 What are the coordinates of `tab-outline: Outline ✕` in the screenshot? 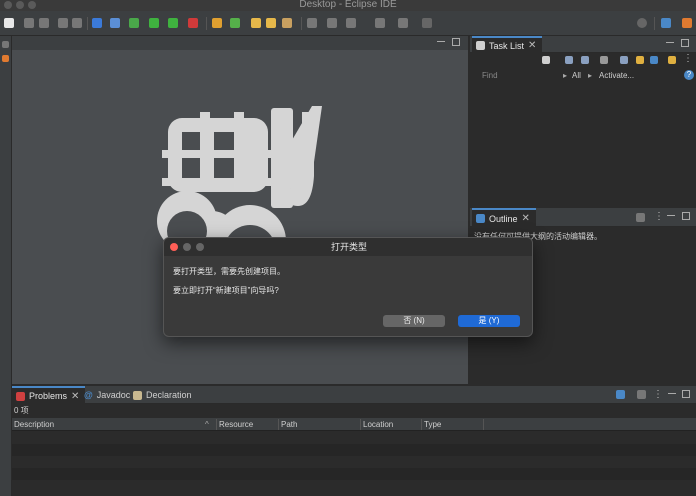 It's located at (504, 217).